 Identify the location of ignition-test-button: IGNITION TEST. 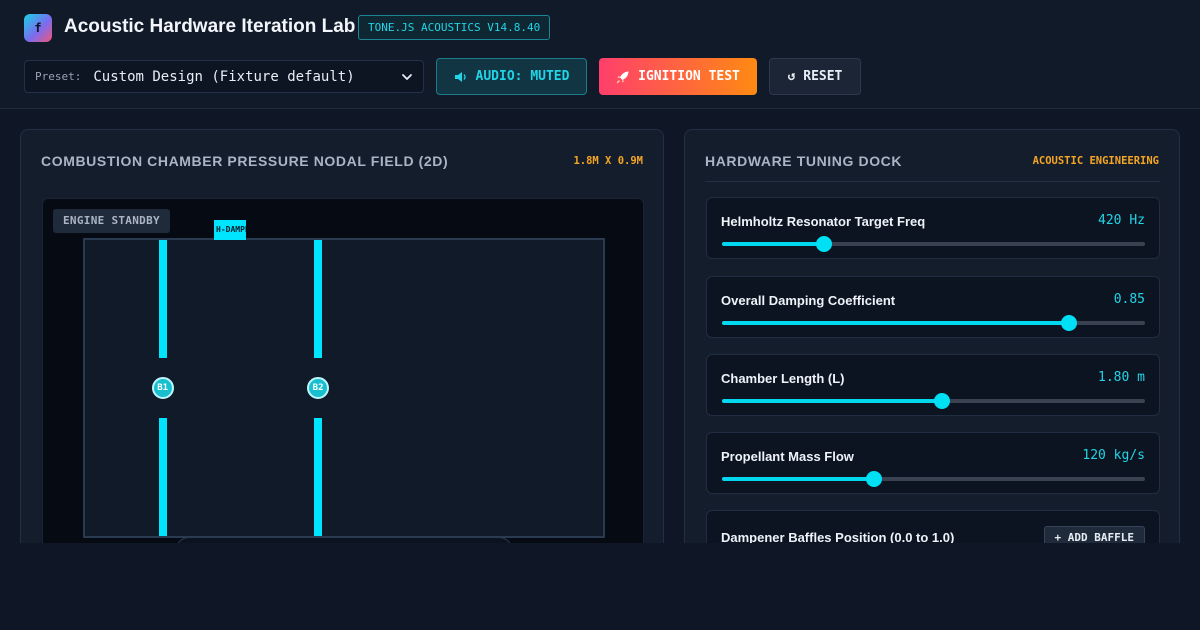
(678, 76).